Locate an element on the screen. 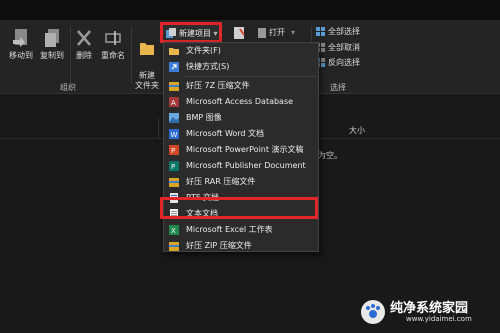  move-to-icon is located at coordinates (20, 38).